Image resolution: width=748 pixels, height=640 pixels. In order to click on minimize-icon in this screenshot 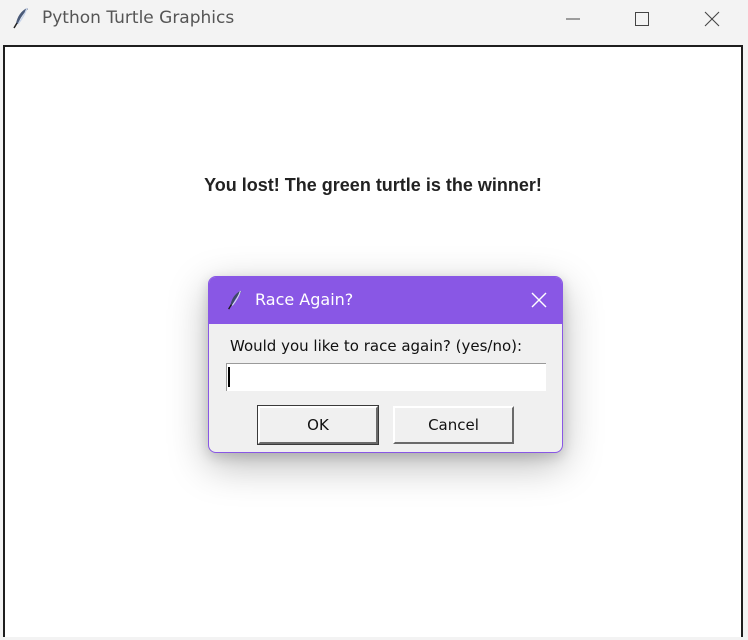, I will do `click(573, 19)`.